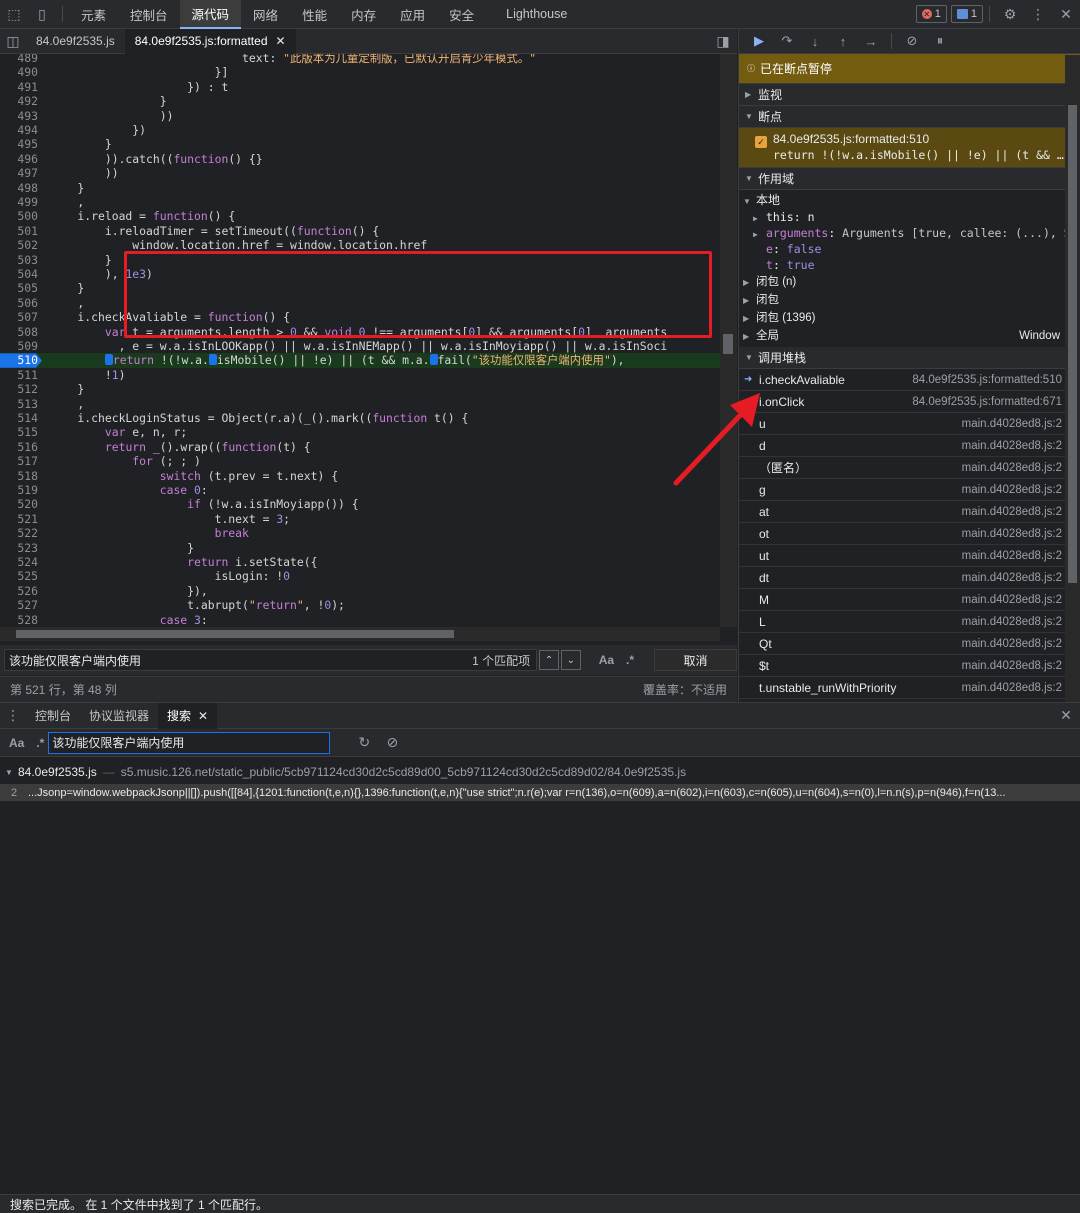 The width and height of the screenshot is (1080, 1213). Describe the element at coordinates (19, 245) in the screenshot. I see `line-number: 502` at that location.